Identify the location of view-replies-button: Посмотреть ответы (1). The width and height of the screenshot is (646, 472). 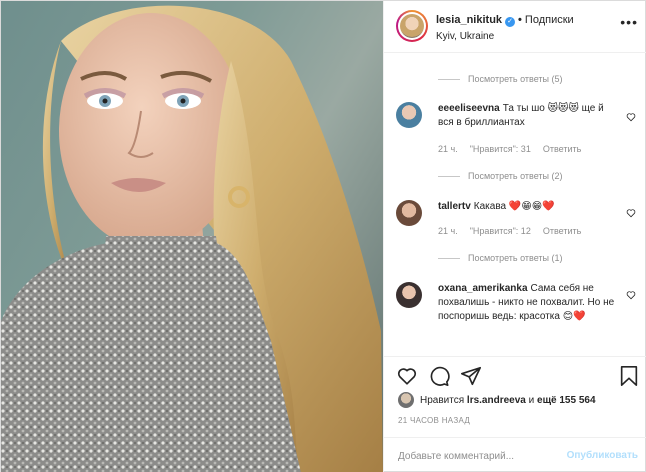
(500, 258).